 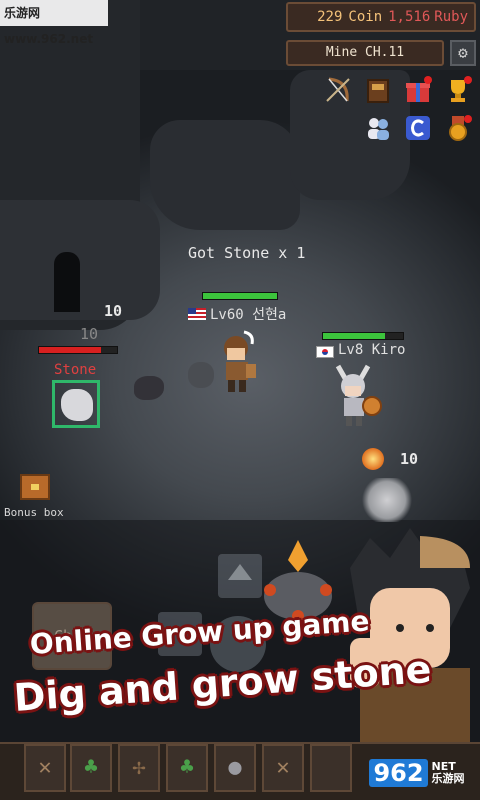 What do you see at coordinates (201, 375) in the screenshot?
I see `dug-rock` at bounding box center [201, 375].